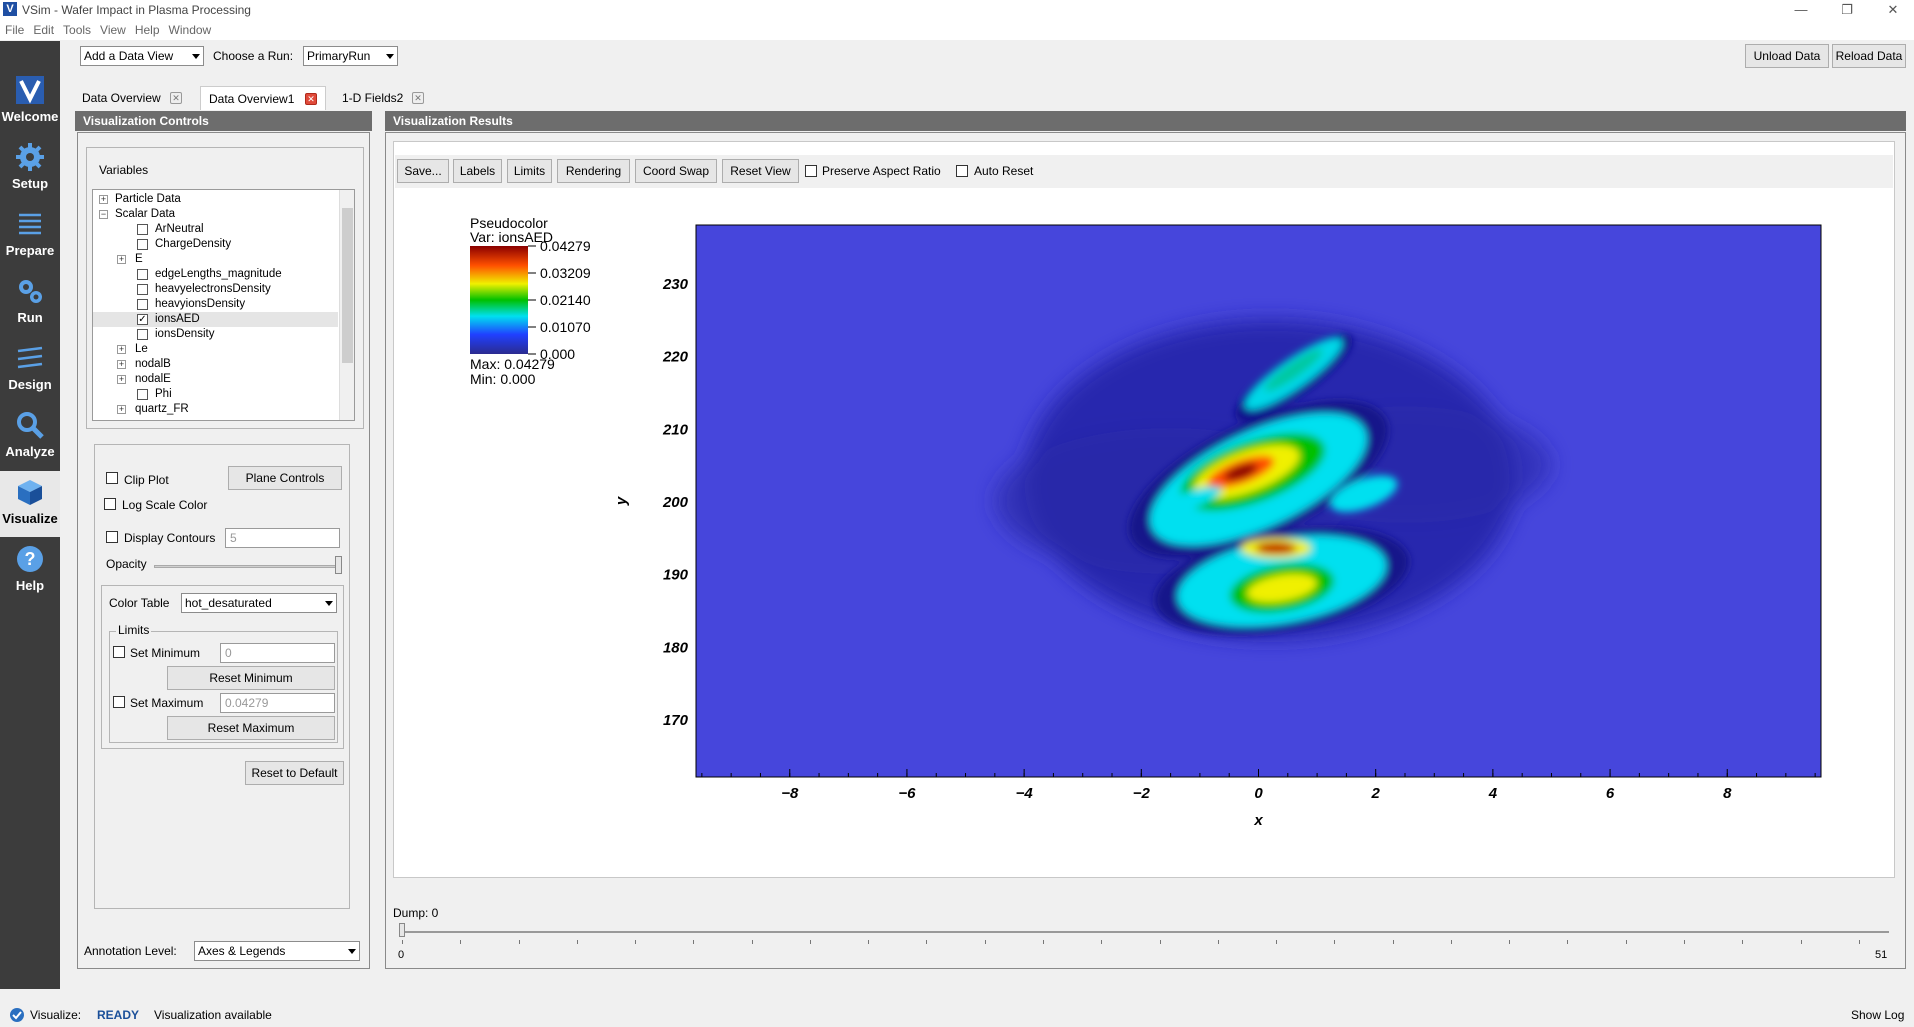  What do you see at coordinates (215, 409) in the screenshot?
I see `tree-item: + quartz_FR` at bounding box center [215, 409].